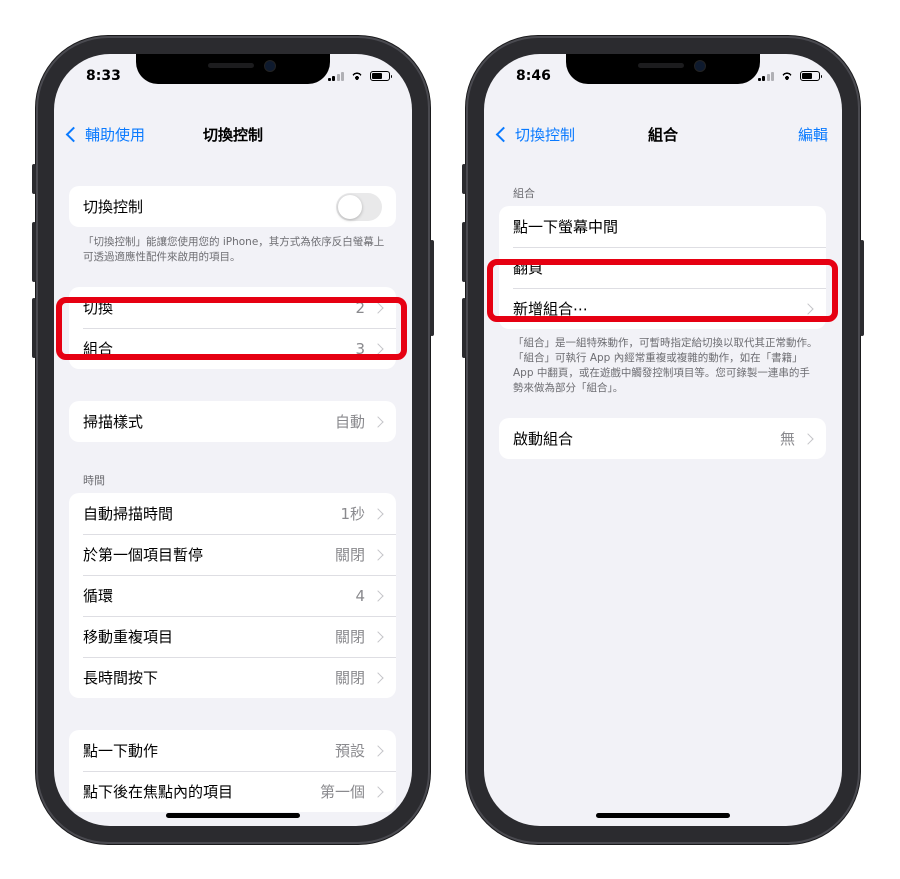 The image size is (900, 879). Describe the element at coordinates (543, 439) in the screenshot. I see `row-label: 啟動組合` at that location.